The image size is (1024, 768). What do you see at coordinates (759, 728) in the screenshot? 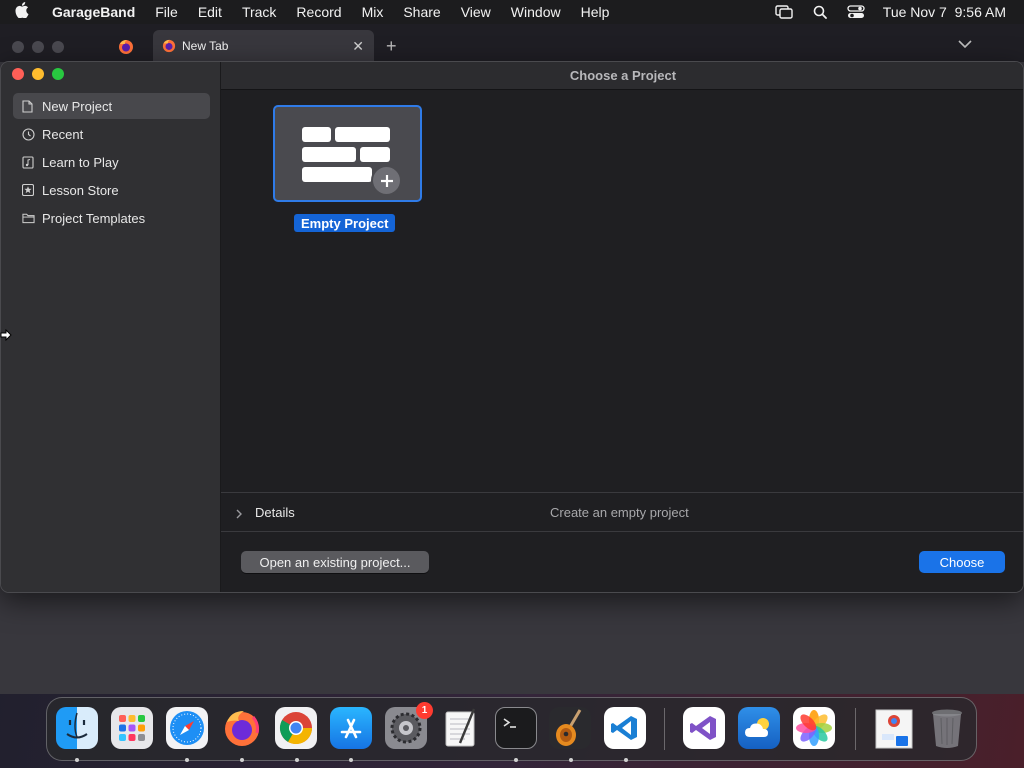
I see `weather-icon` at bounding box center [759, 728].